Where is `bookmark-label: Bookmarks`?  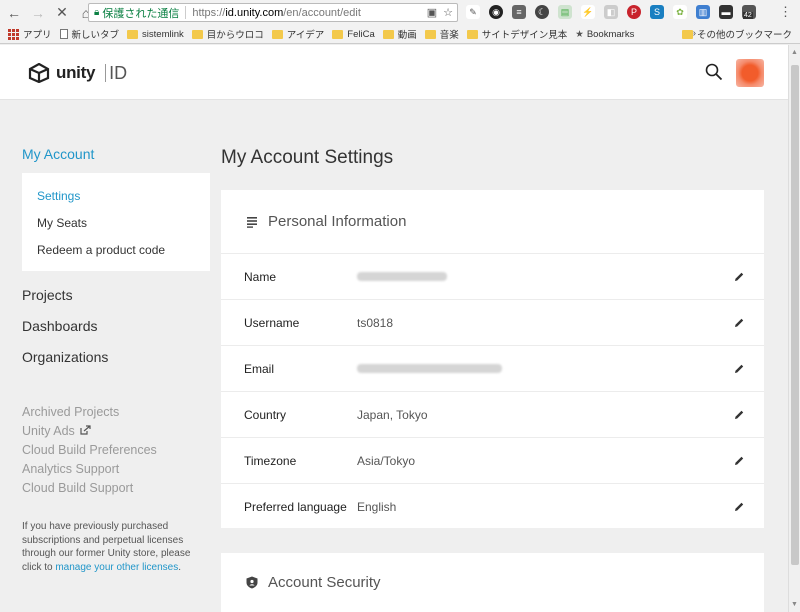 bookmark-label: Bookmarks is located at coordinates (610, 34).